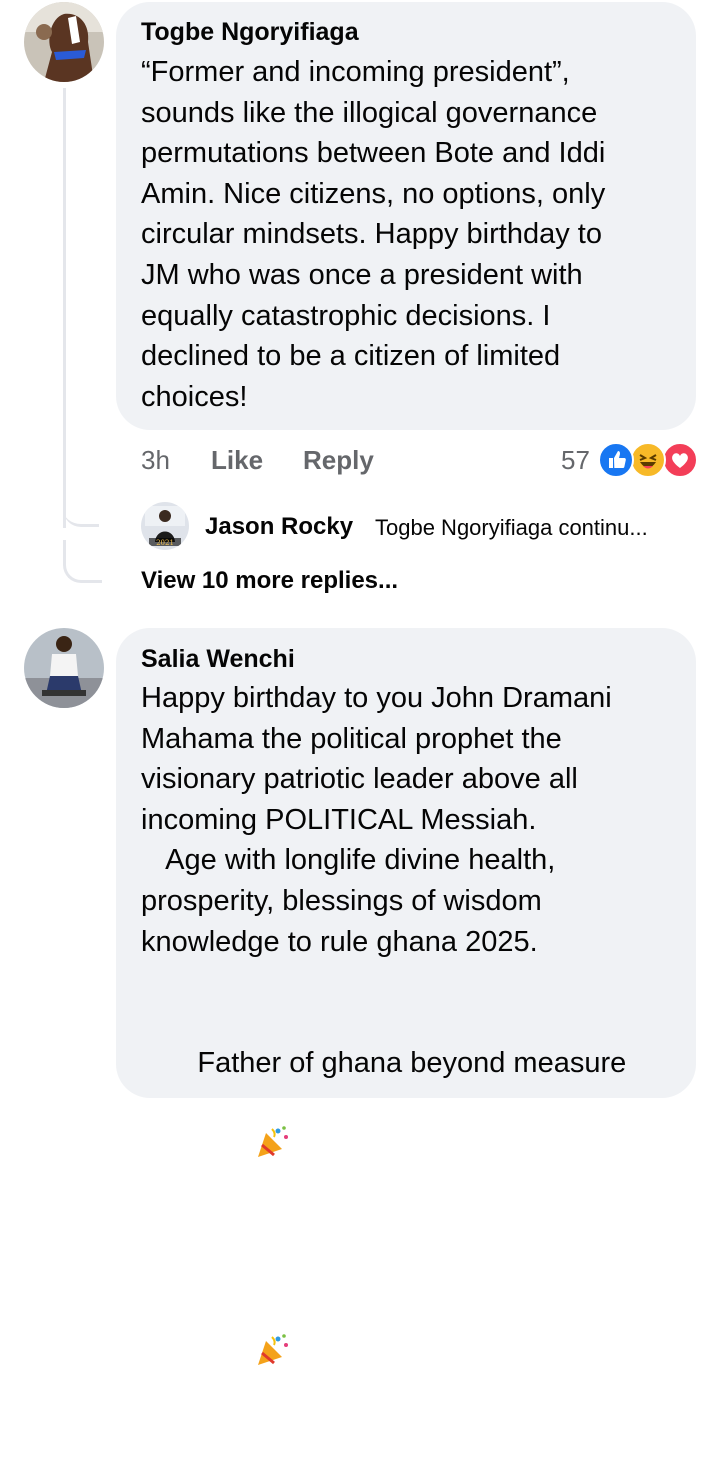  What do you see at coordinates (250, 32) in the screenshot?
I see `comment-author: Togbe Ngoryifiaga` at bounding box center [250, 32].